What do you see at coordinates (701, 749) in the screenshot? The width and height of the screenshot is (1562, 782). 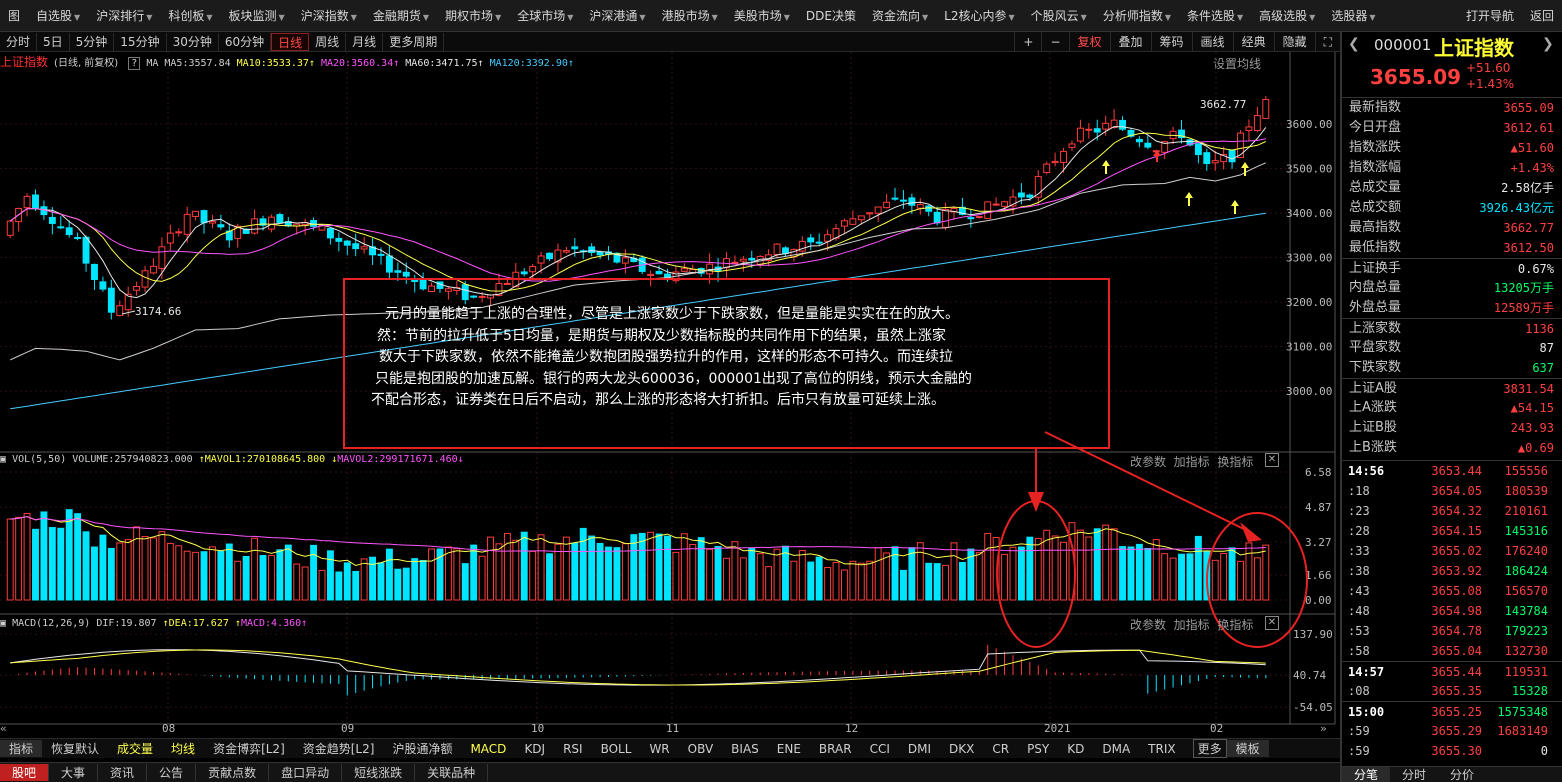 I see `indicator-tab: OBV` at bounding box center [701, 749].